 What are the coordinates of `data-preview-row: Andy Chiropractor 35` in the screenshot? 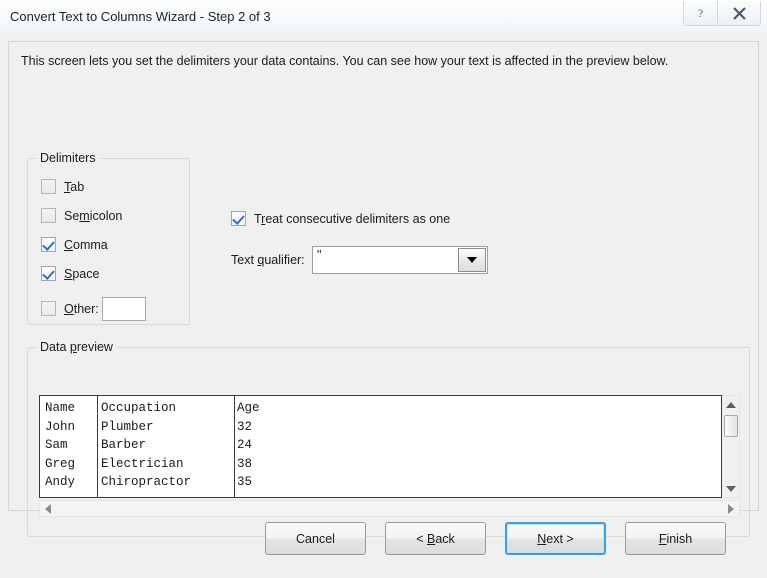 It's located at (198, 482).